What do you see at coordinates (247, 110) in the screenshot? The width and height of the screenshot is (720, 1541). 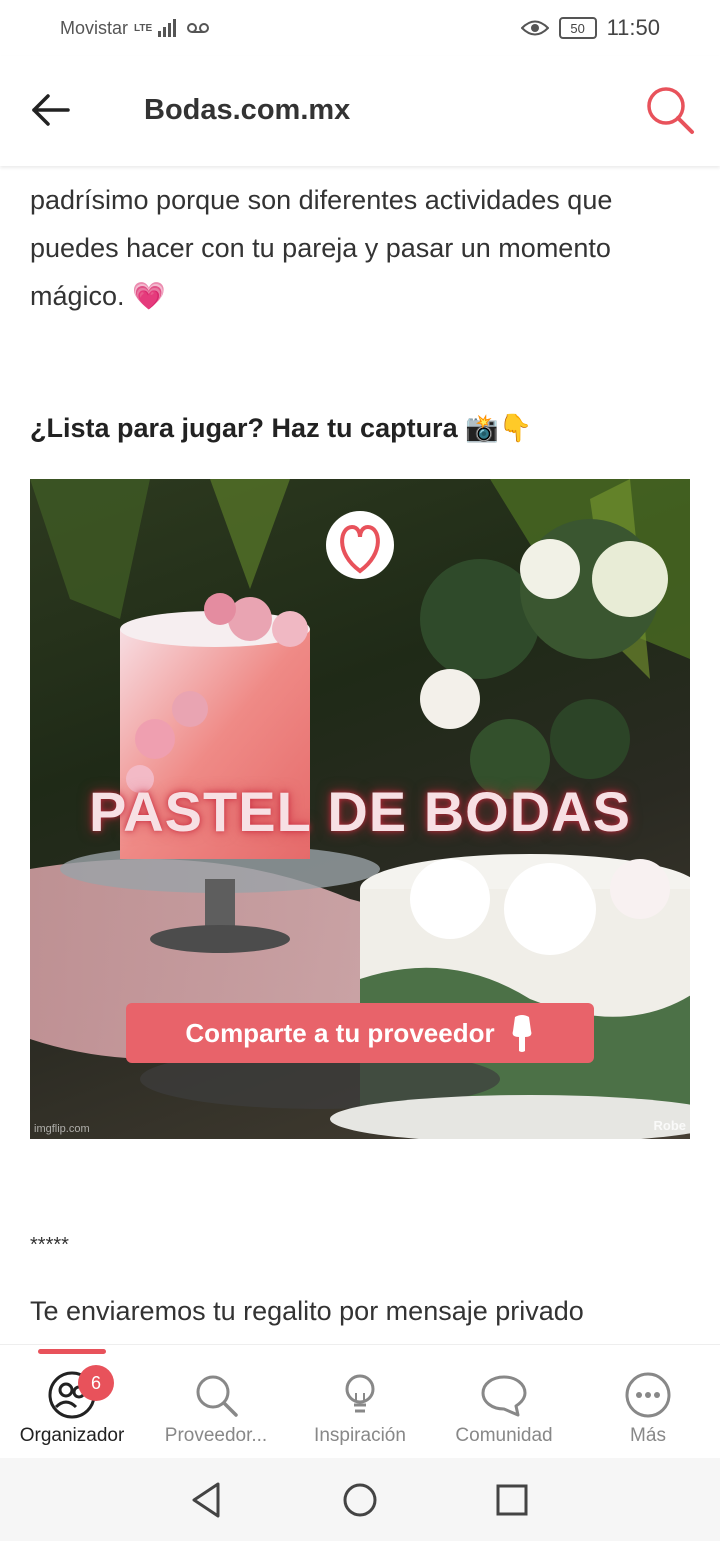 I see `page-title: Bodas.com.mx` at bounding box center [247, 110].